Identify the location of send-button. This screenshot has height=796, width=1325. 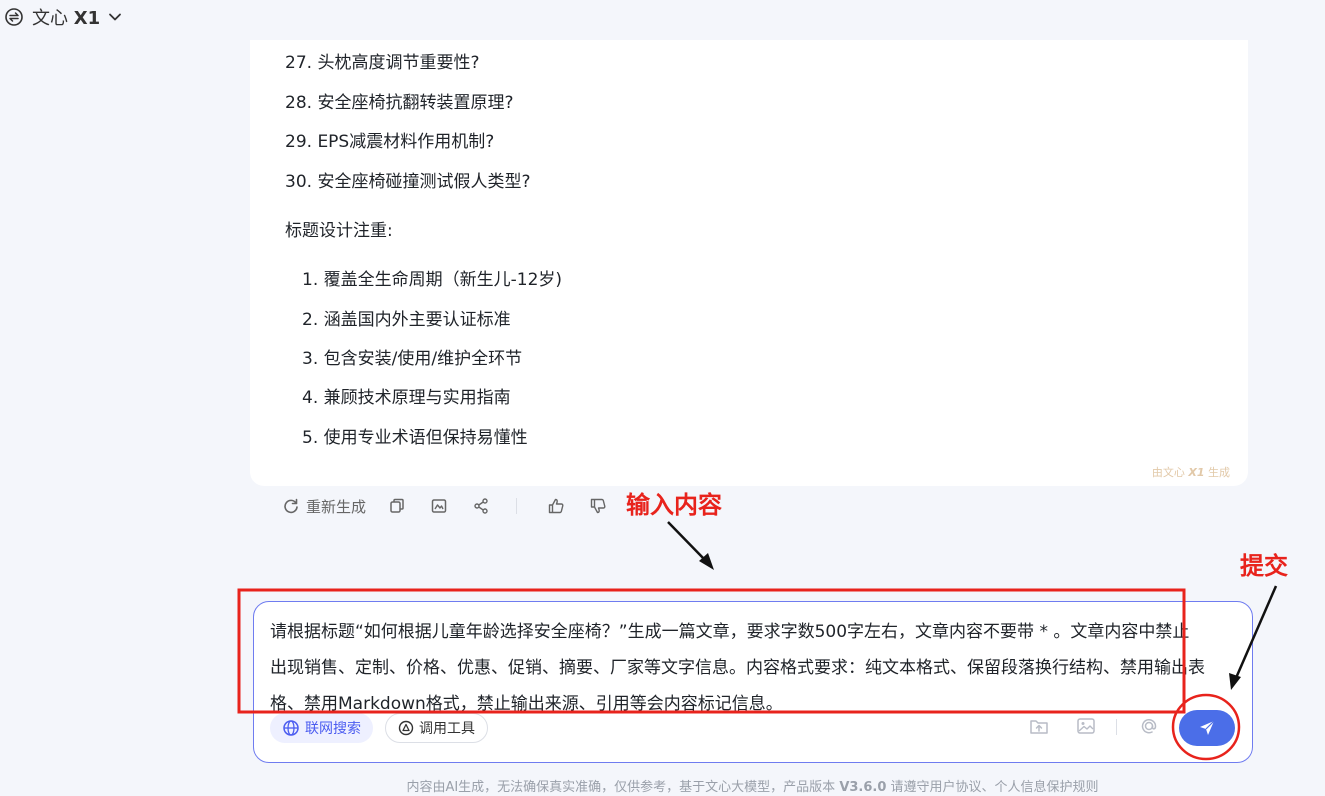
(1207, 728).